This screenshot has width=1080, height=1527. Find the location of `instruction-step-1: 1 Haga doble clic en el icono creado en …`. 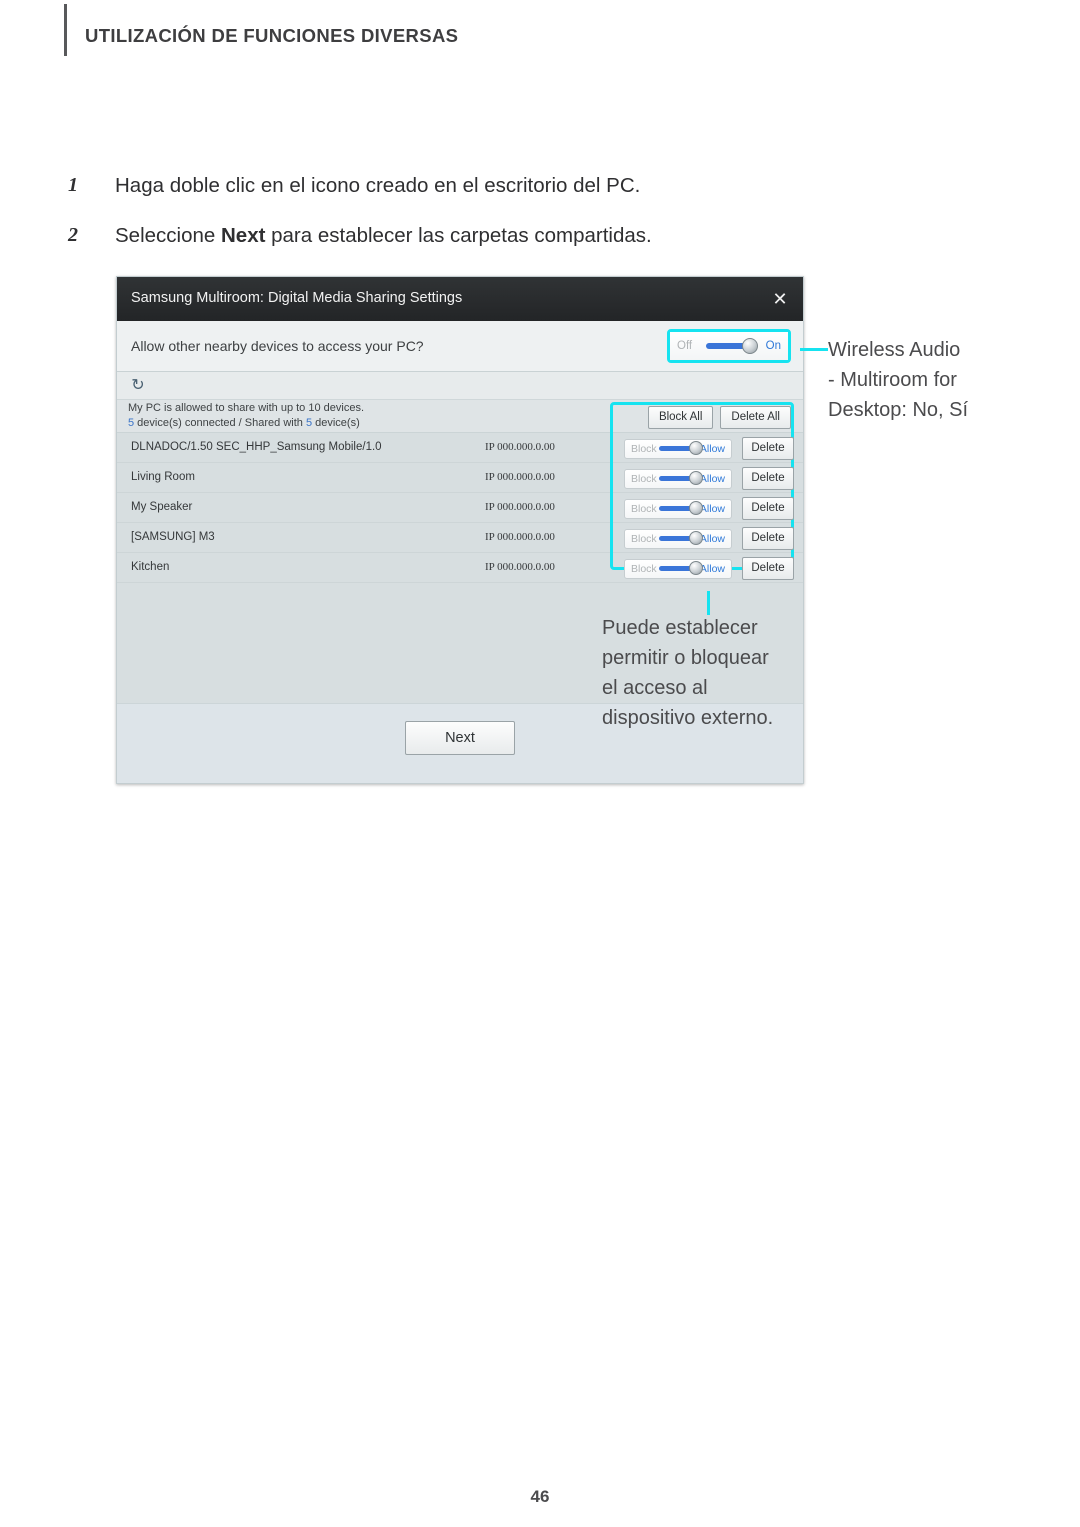

instruction-step-1: 1 Haga doble clic en el icono creado en … is located at coordinates (533, 191).